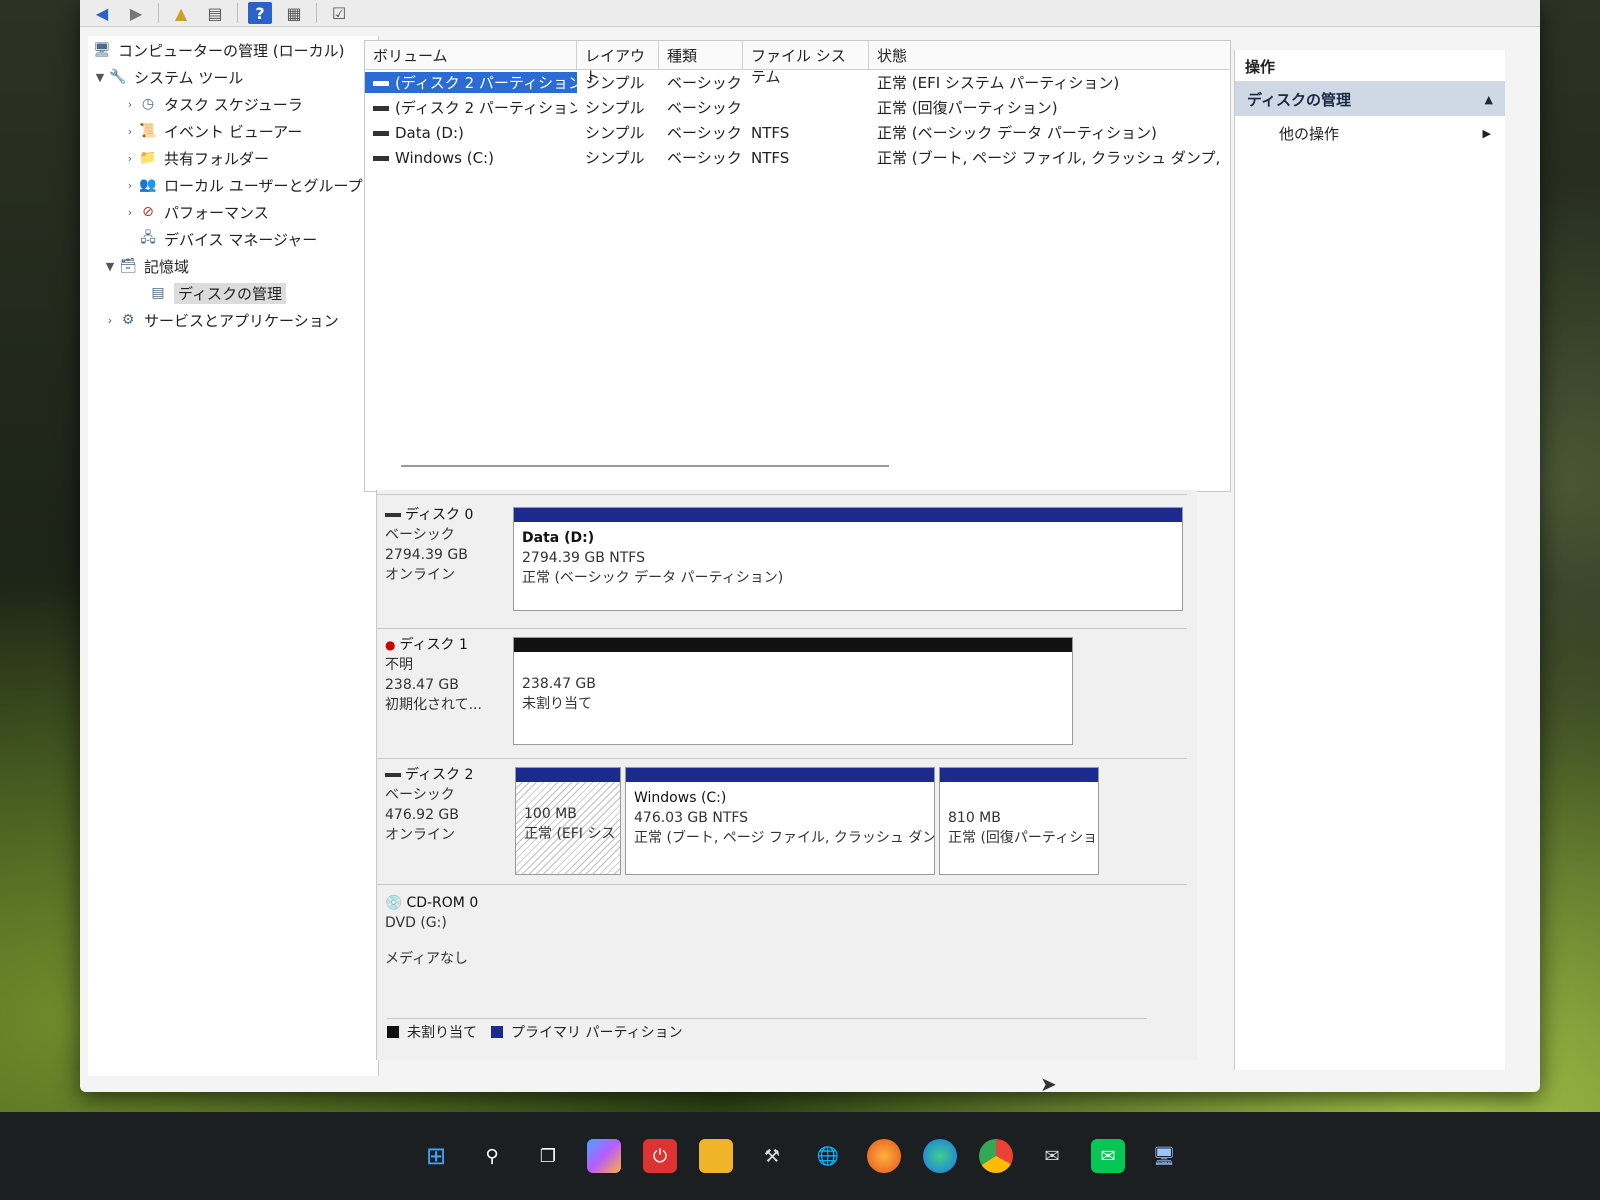  What do you see at coordinates (339, 13) in the screenshot?
I see `properties-icon: ☑` at bounding box center [339, 13].